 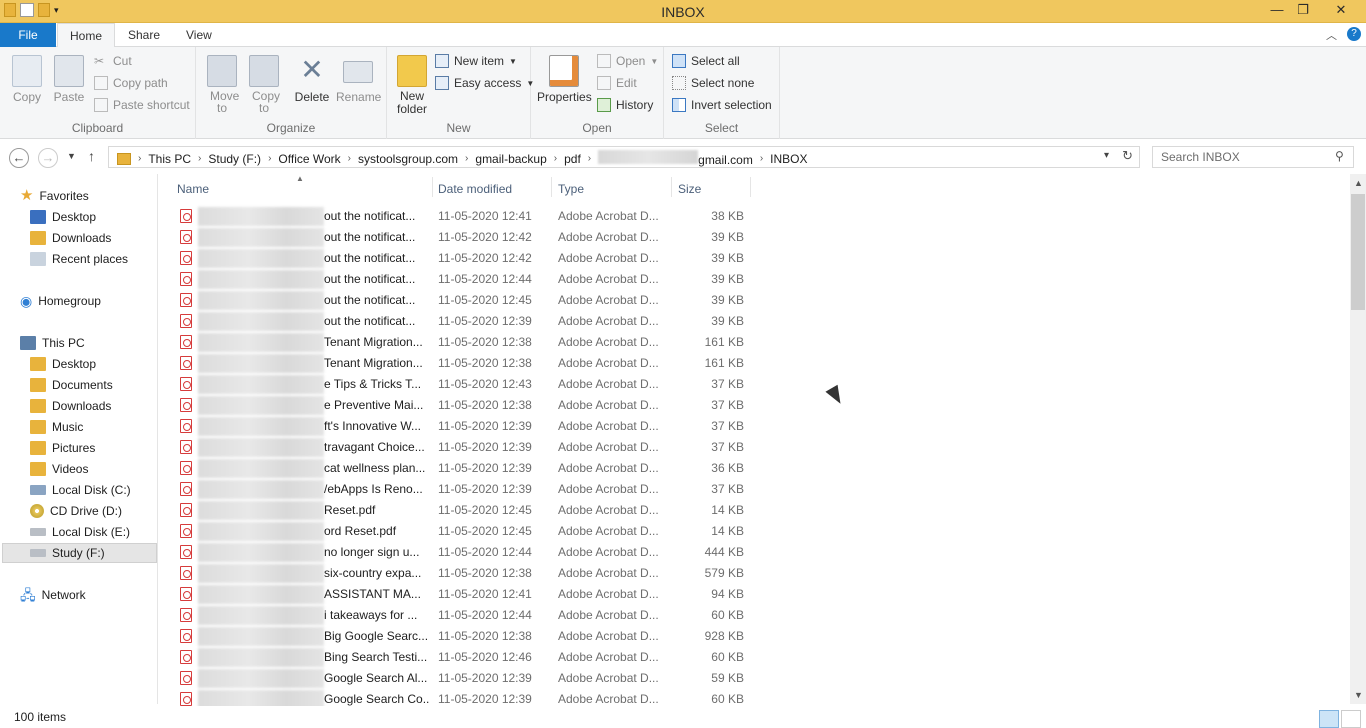 What do you see at coordinates (222, 84) in the screenshot?
I see `move-to-button: Move to` at bounding box center [222, 84].